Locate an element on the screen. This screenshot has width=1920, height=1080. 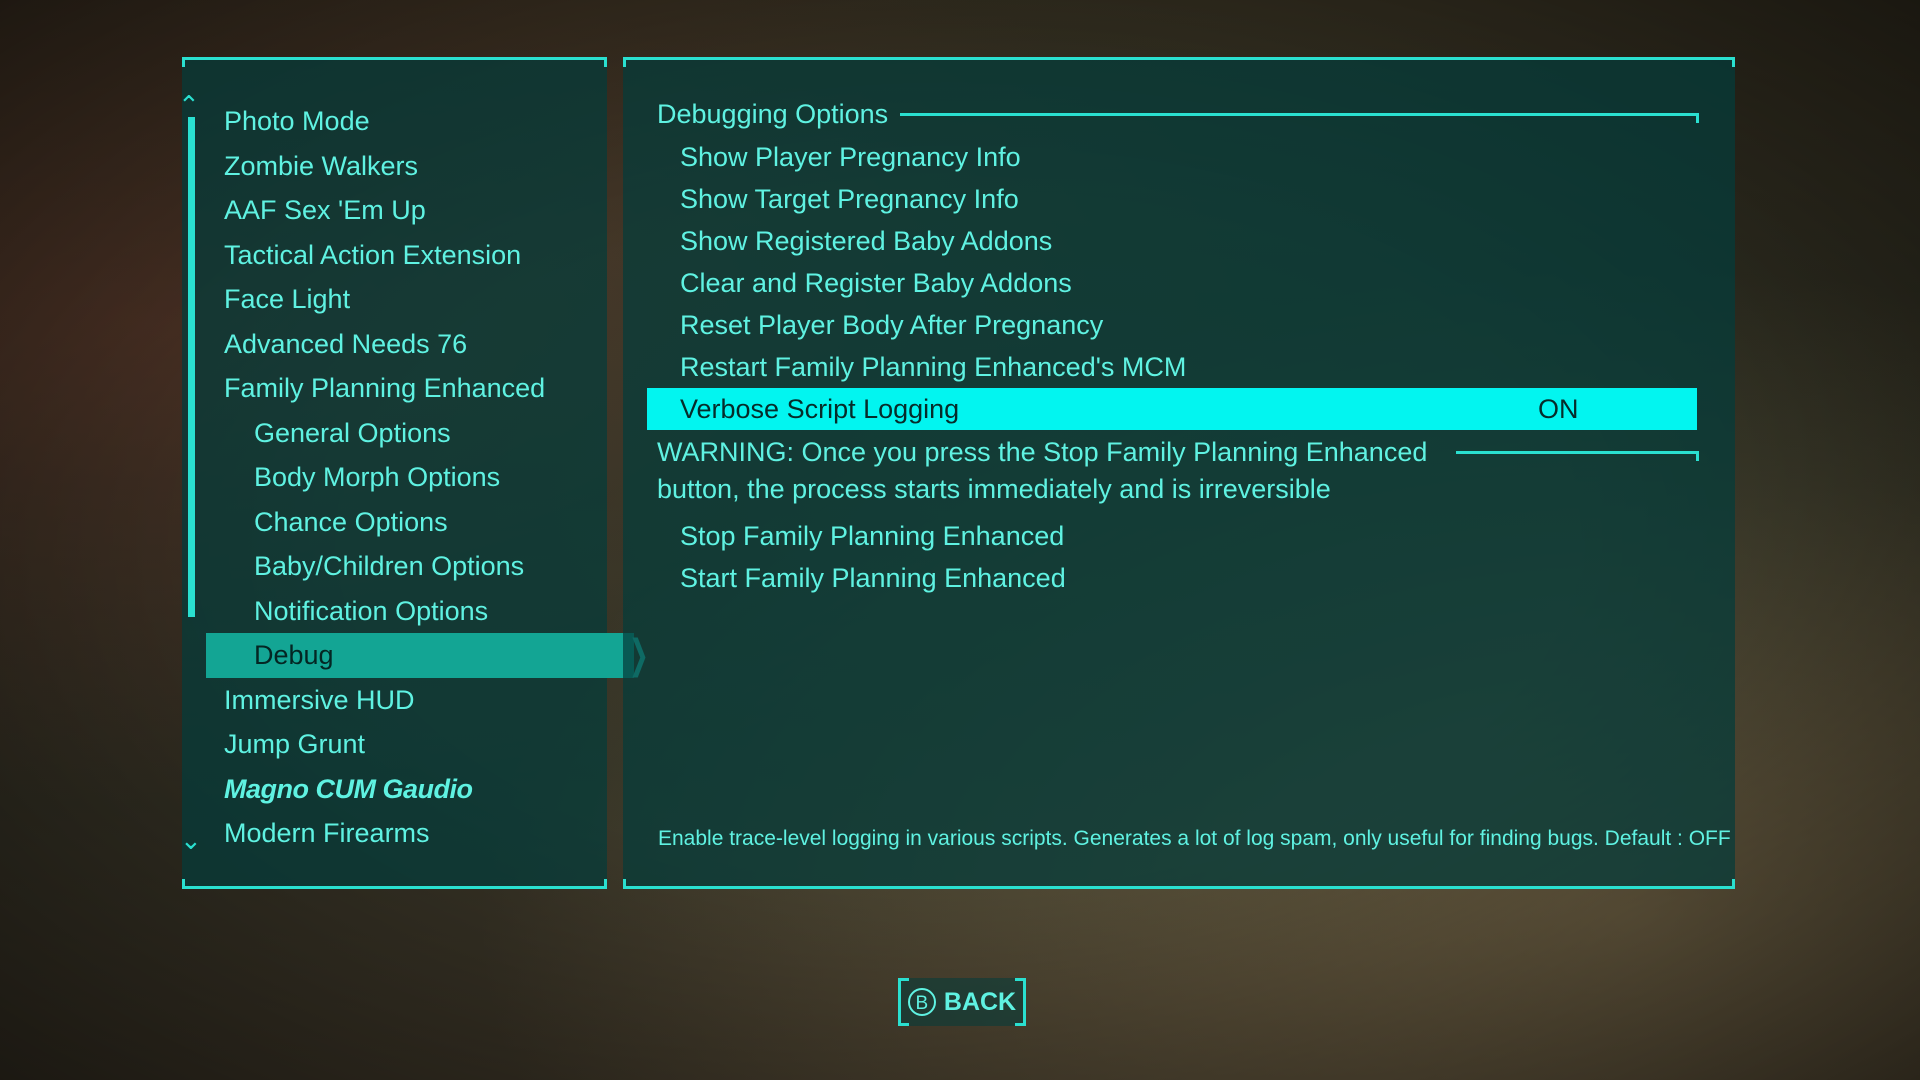
option-restart-mcm: Restart Family Planning Enhanced's MCM is located at coordinates (1172, 367).